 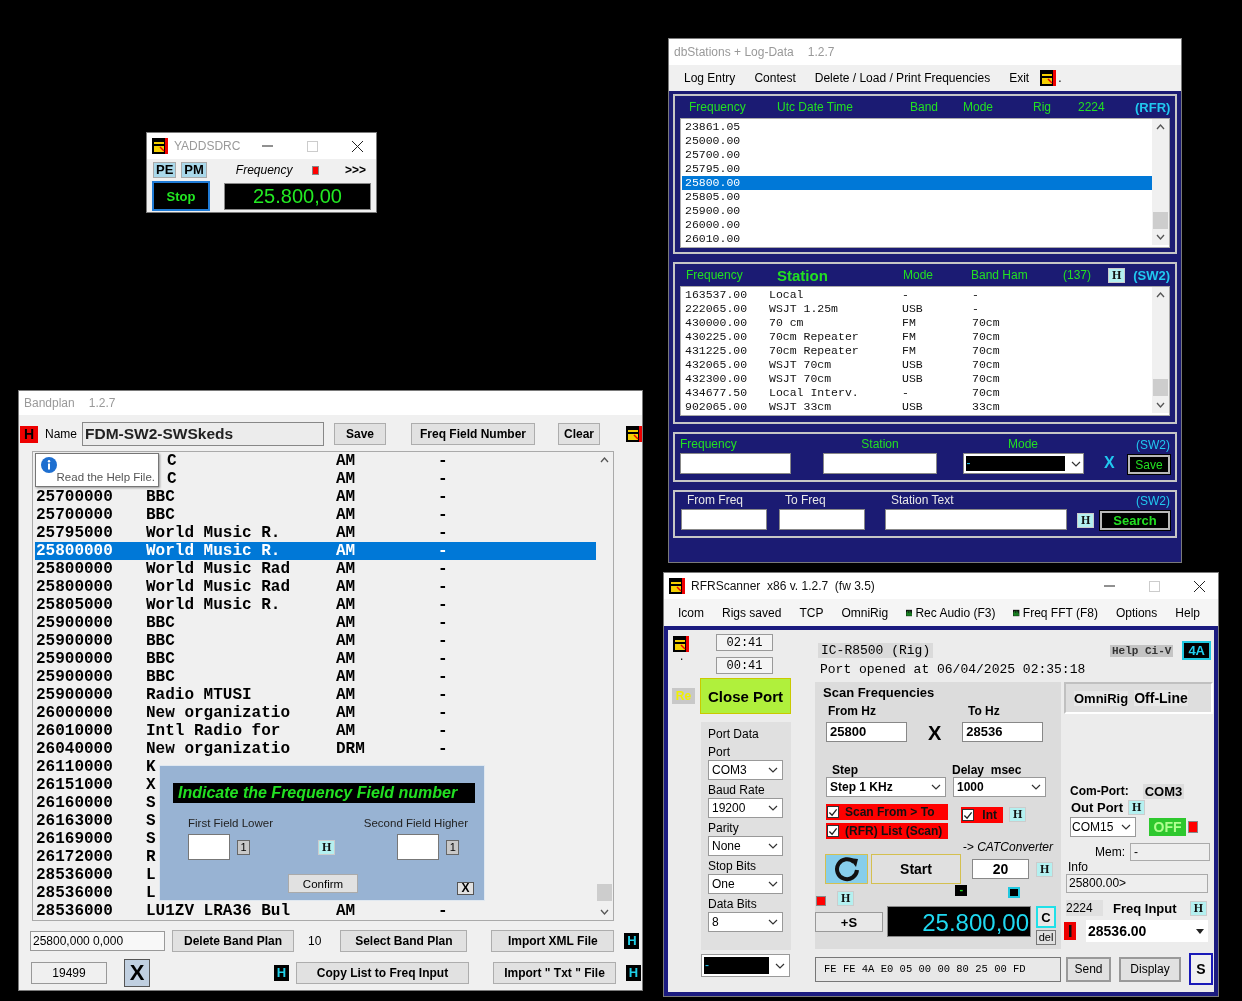 I want to click on toolbar-button: Clear, so click(x=579, y=434).